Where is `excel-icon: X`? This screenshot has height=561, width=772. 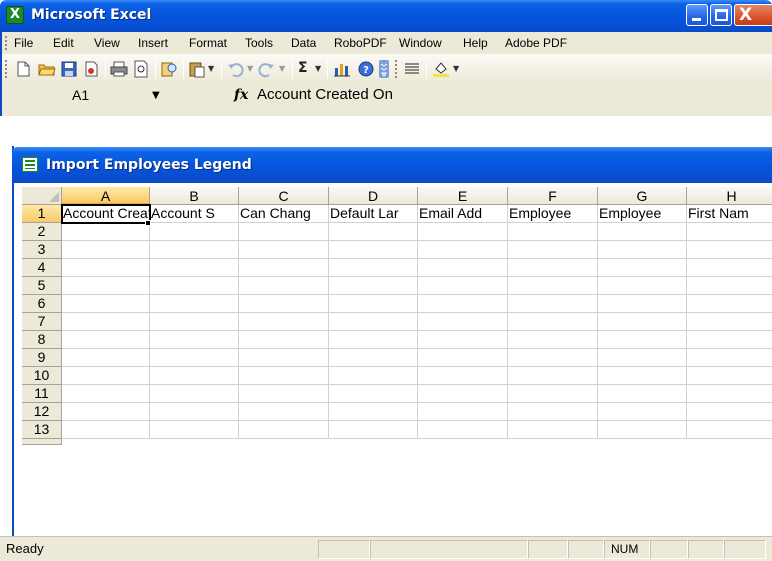
excel-icon: X is located at coordinates (15, 15).